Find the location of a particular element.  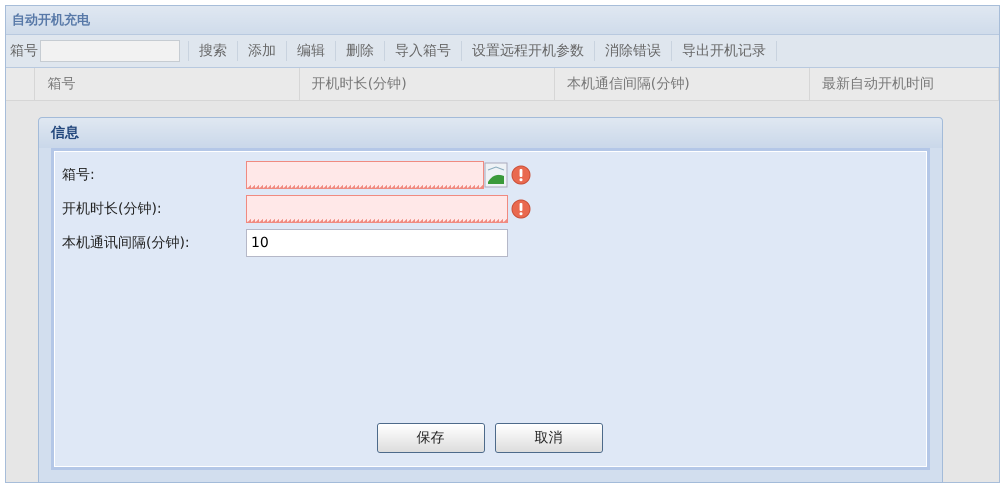

dialog-button: 取消 is located at coordinates (548, 438).